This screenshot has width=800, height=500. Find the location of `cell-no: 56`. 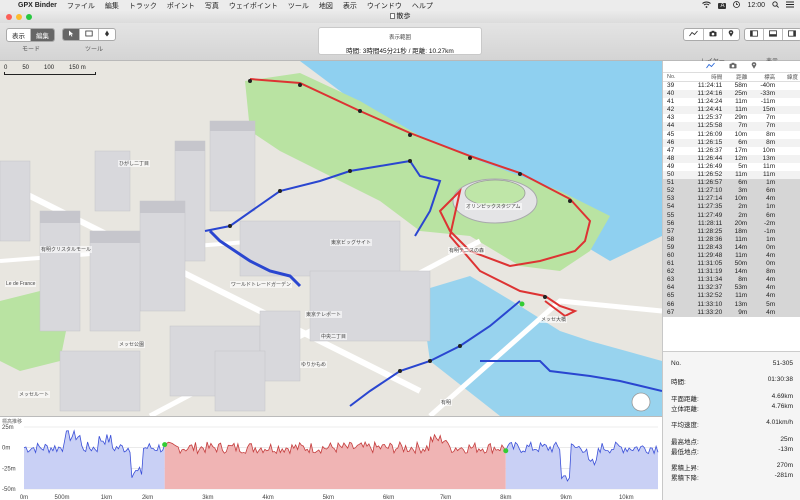

cell-no: 56 is located at coordinates (673, 223).